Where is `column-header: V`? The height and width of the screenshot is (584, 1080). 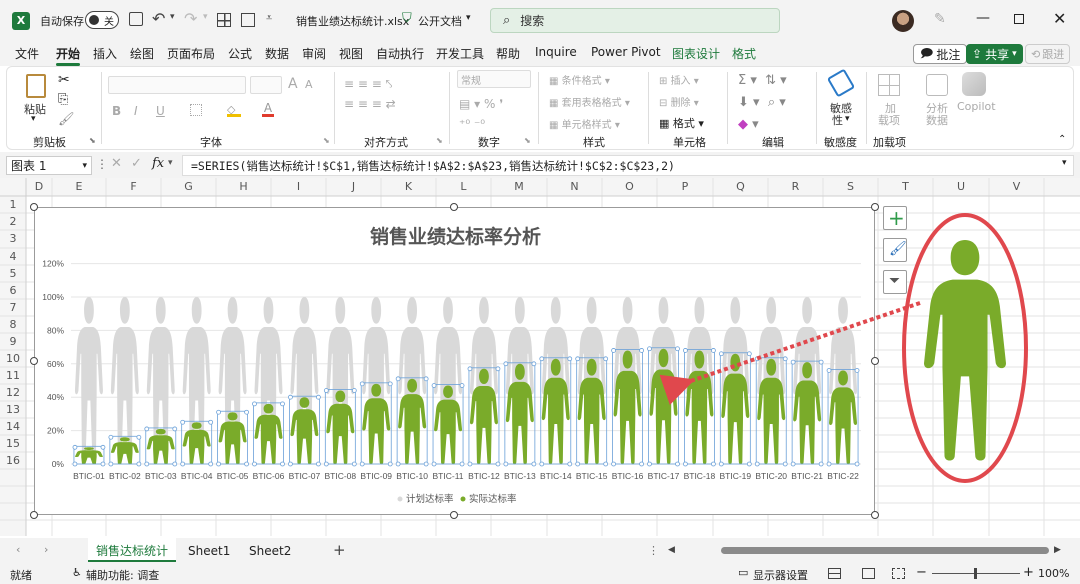
column-header: V is located at coordinates (1016, 188).